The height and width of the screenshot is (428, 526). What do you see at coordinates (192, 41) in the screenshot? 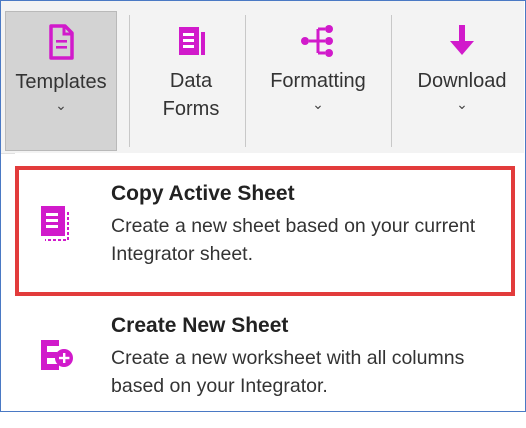
I see `data-forms-icon` at bounding box center [192, 41].